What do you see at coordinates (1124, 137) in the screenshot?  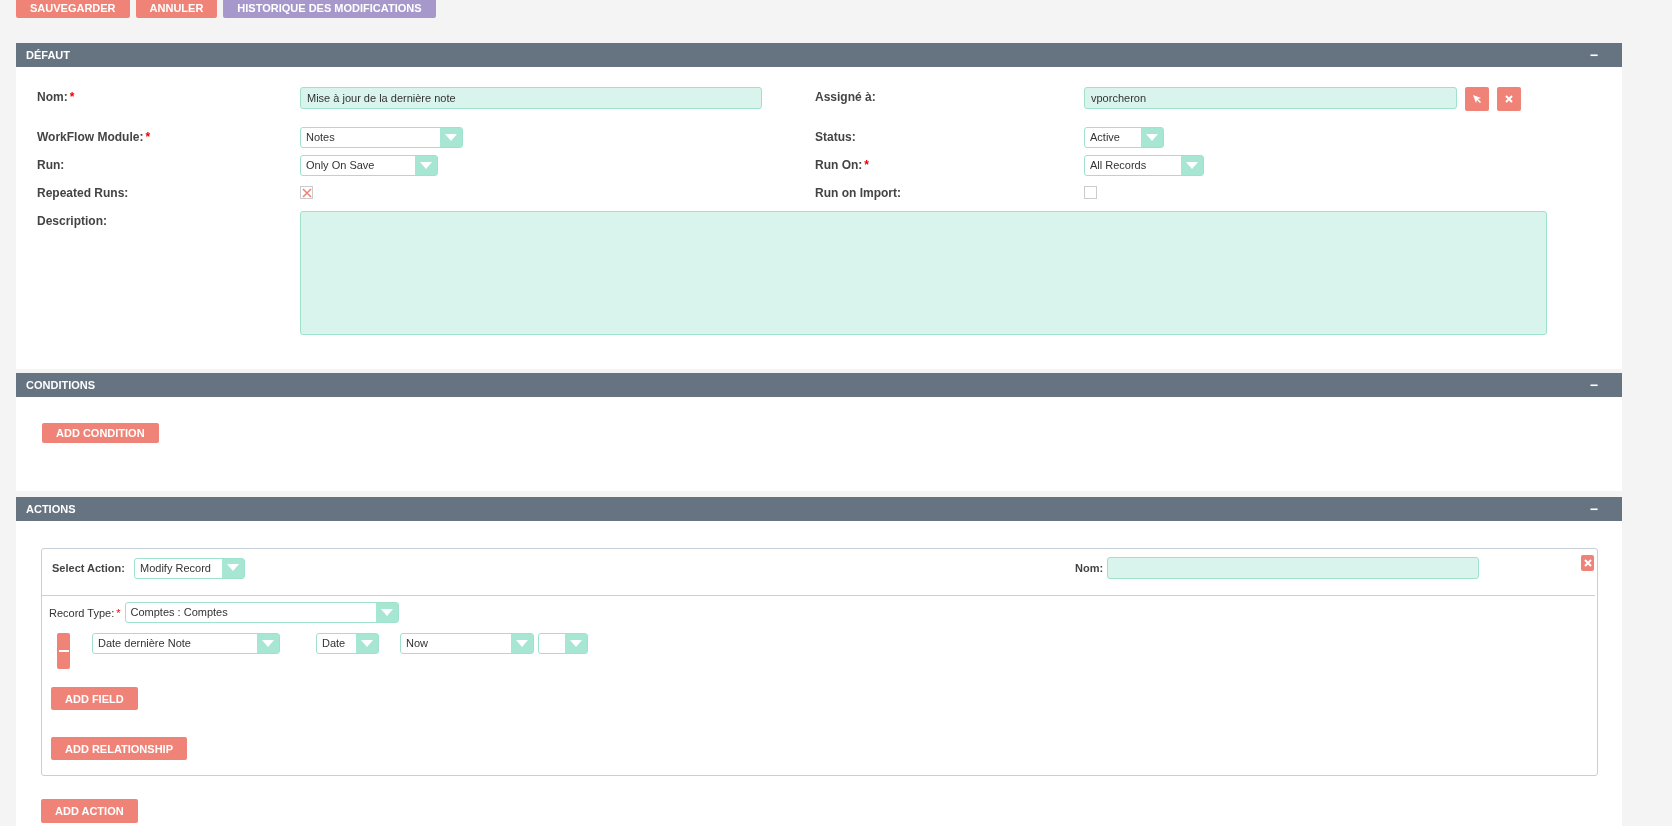 I see `dropdown: Active` at bounding box center [1124, 137].